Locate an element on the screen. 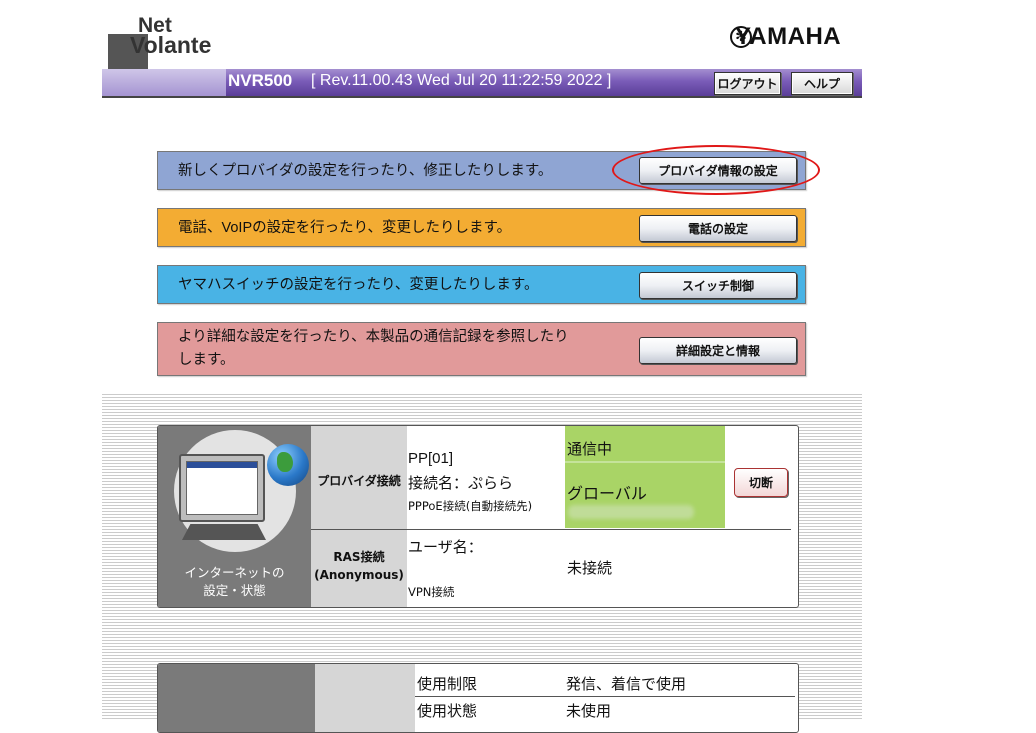 The height and width of the screenshot is (733, 1036). phone-usage-limit-value: 発信、着信で使用 is located at coordinates (626, 684).